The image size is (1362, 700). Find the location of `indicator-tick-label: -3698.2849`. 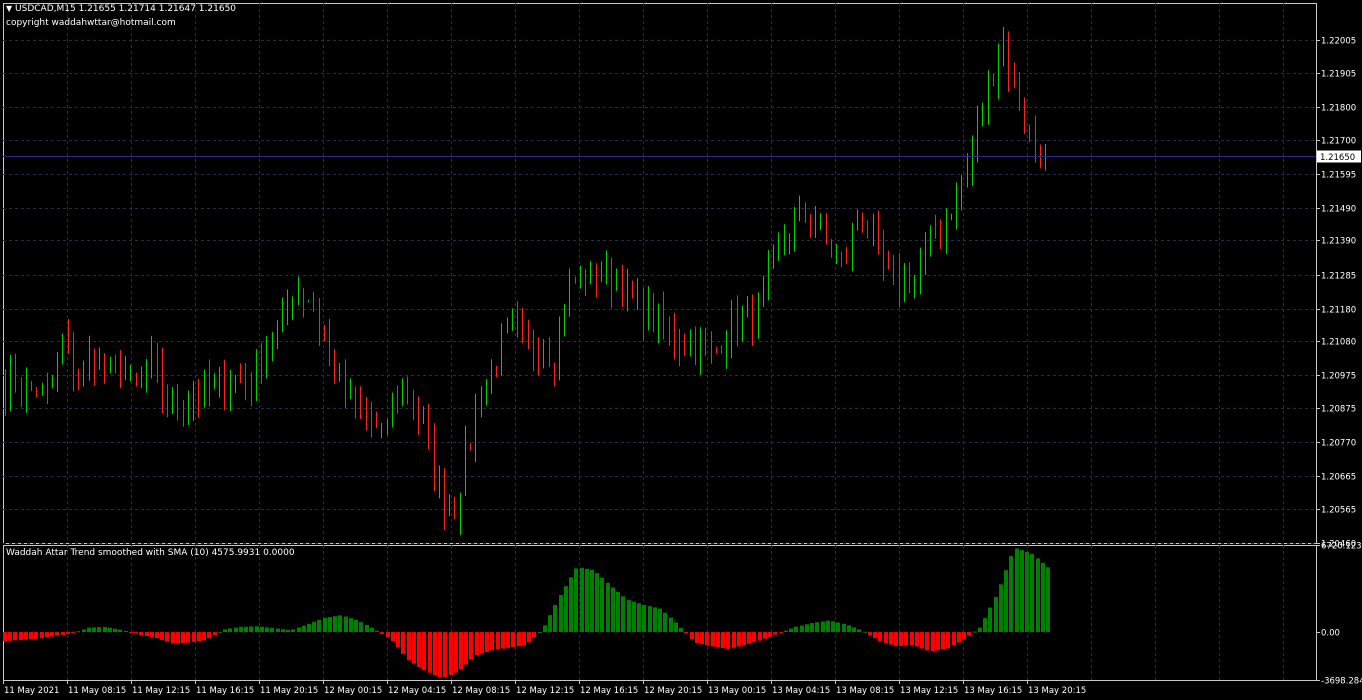

indicator-tick-label: -3698.2849 is located at coordinates (1341, 682).